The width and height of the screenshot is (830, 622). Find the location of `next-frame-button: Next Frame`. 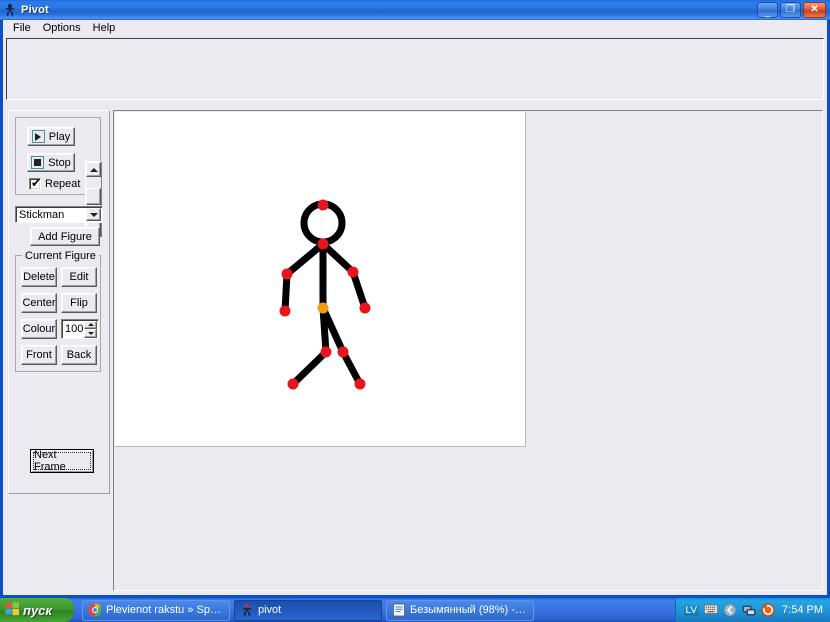

next-frame-button: Next Frame is located at coordinates (62, 461).